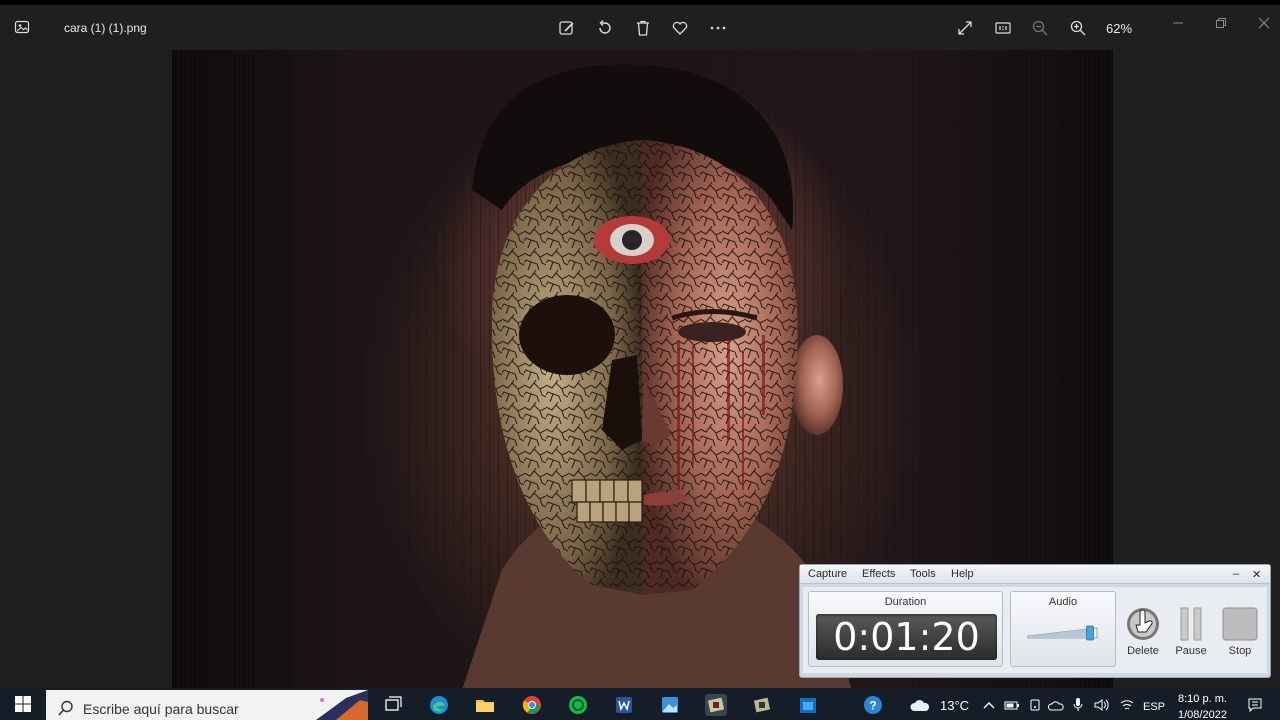 The height and width of the screenshot is (720, 1280). I want to click on recorder-app-icon, so click(762, 705).